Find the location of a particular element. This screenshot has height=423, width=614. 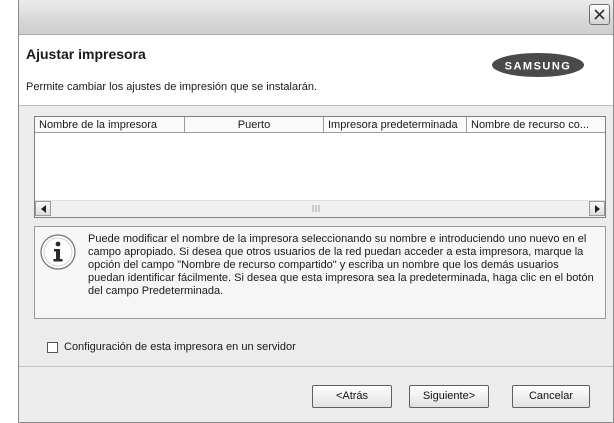

chevron-left-icon is located at coordinates (43, 209).